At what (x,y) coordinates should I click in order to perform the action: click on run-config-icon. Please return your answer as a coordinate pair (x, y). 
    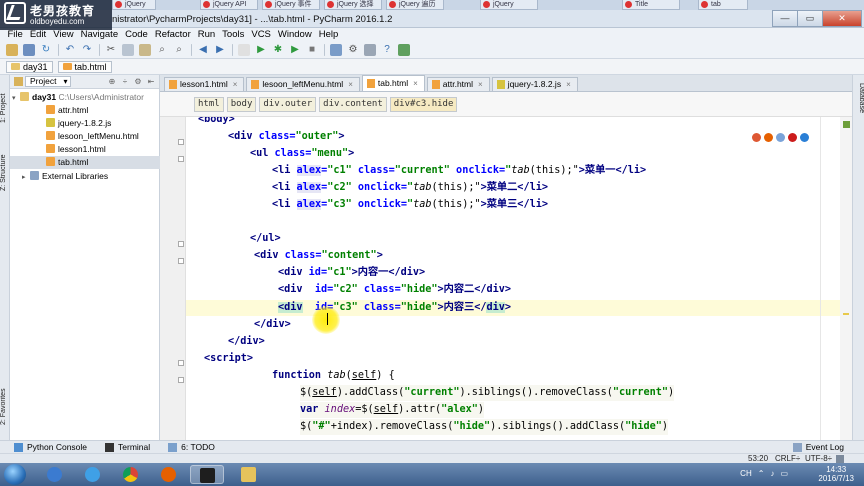
    Looking at the image, I should click on (244, 50).